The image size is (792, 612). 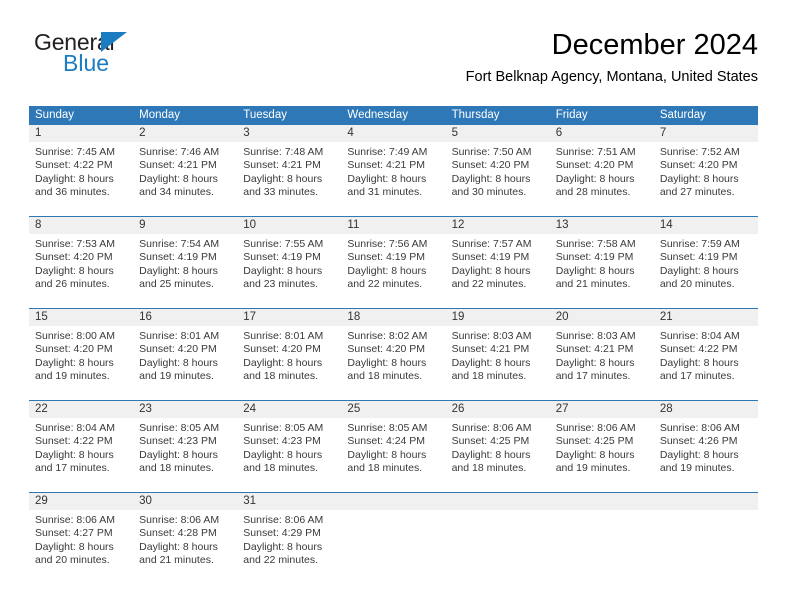 I want to click on day-number: 21, so click(x=706, y=317).